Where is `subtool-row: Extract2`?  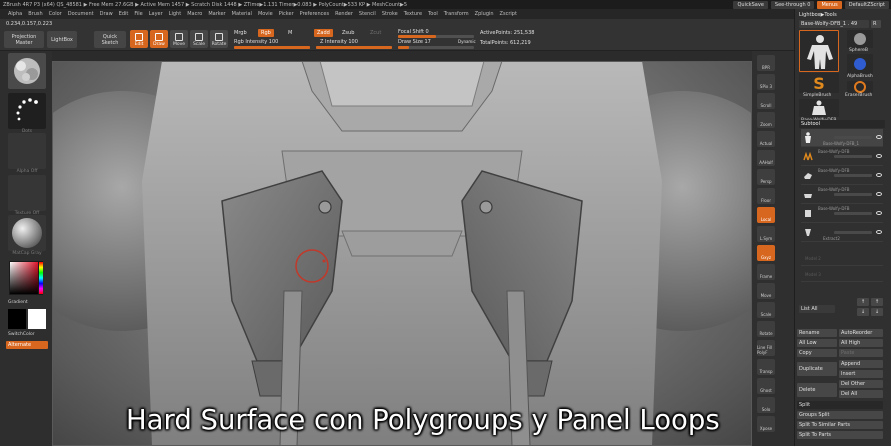
subtool-row: Extract2 is located at coordinates (842, 233).